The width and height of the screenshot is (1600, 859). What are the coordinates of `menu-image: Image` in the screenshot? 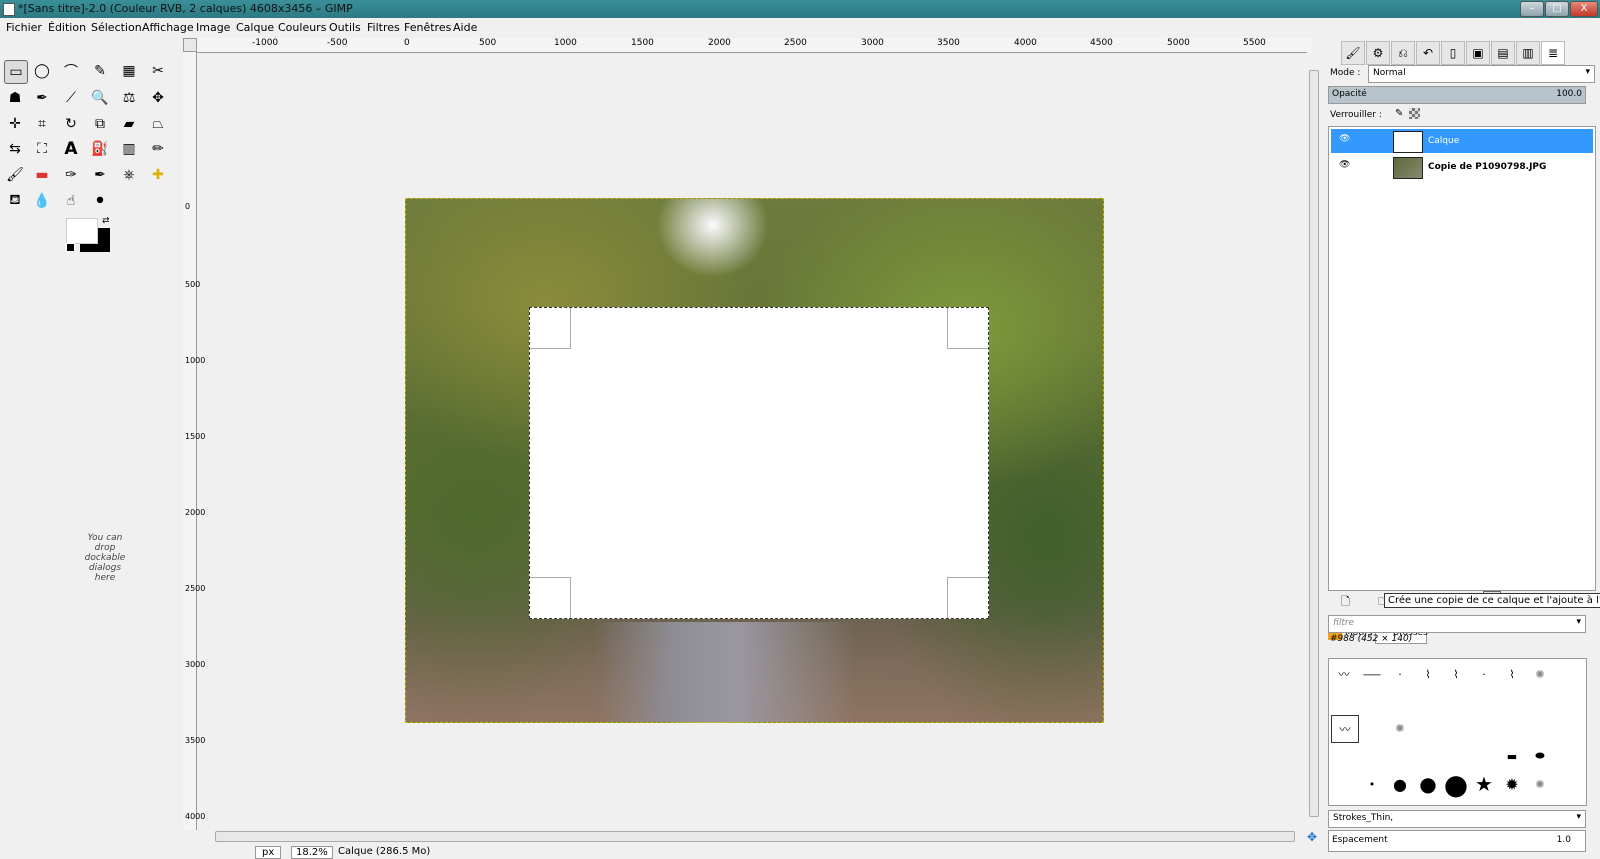 It's located at (213, 27).